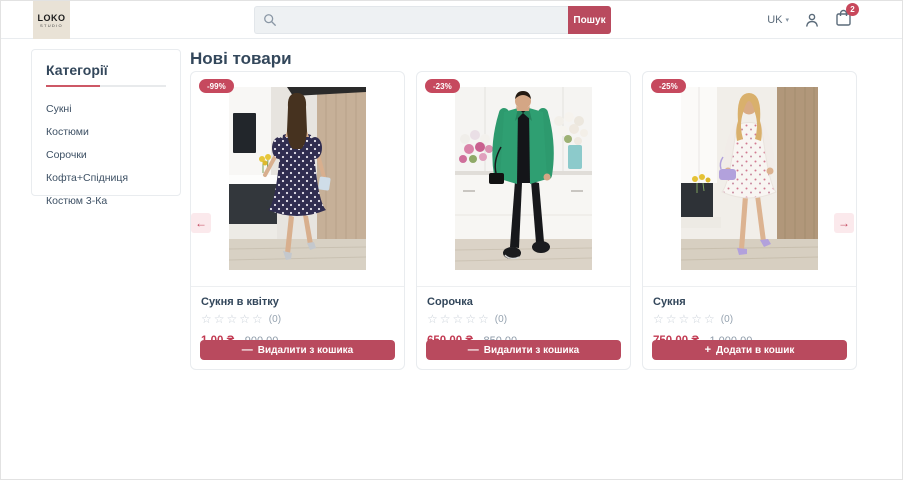 This screenshot has height=480, width=903. I want to click on add-to-cart-button: + Додати в кошик, so click(749, 350).